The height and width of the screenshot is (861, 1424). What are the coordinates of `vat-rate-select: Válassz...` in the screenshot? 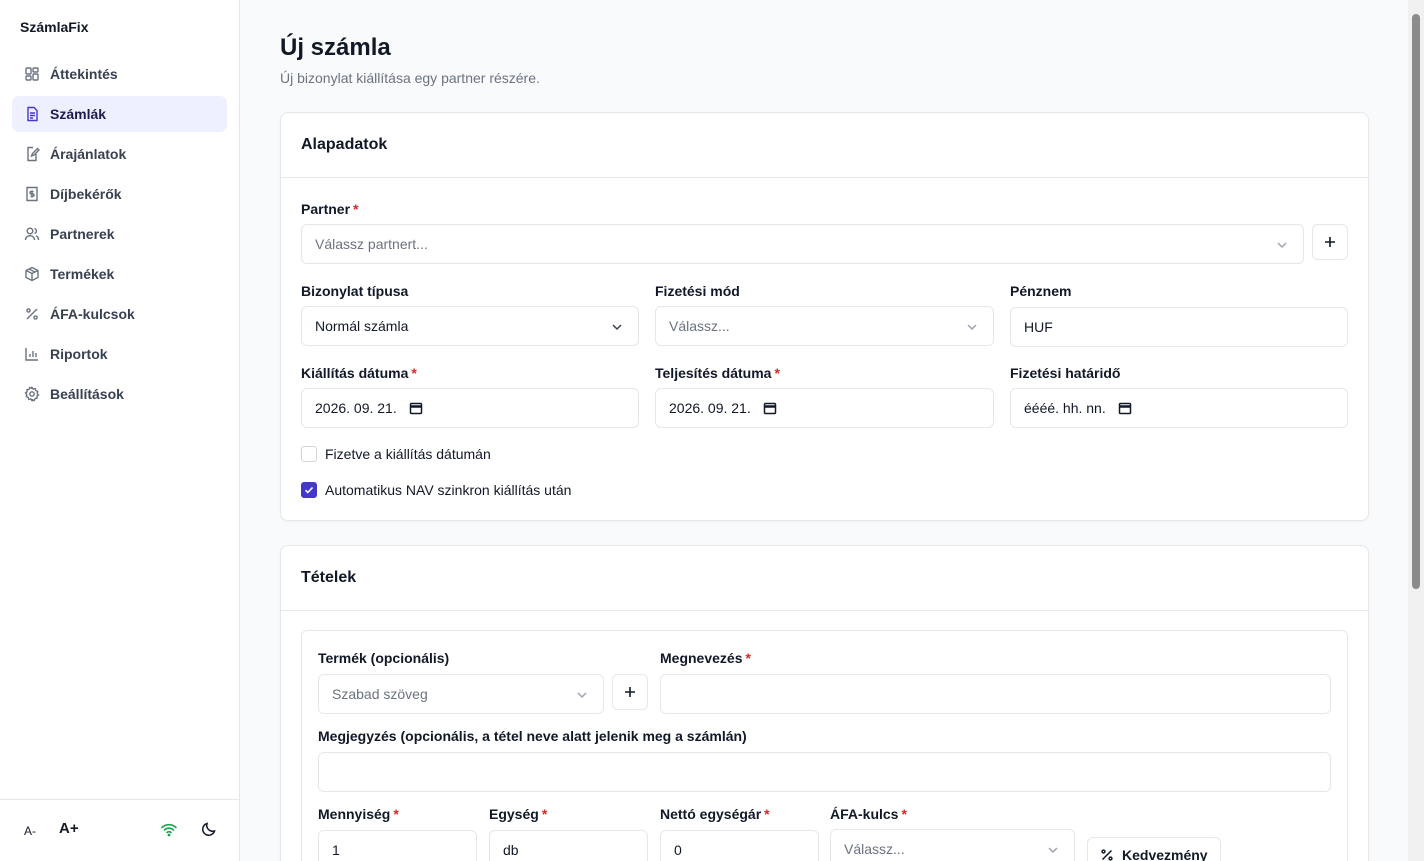 It's located at (952, 845).